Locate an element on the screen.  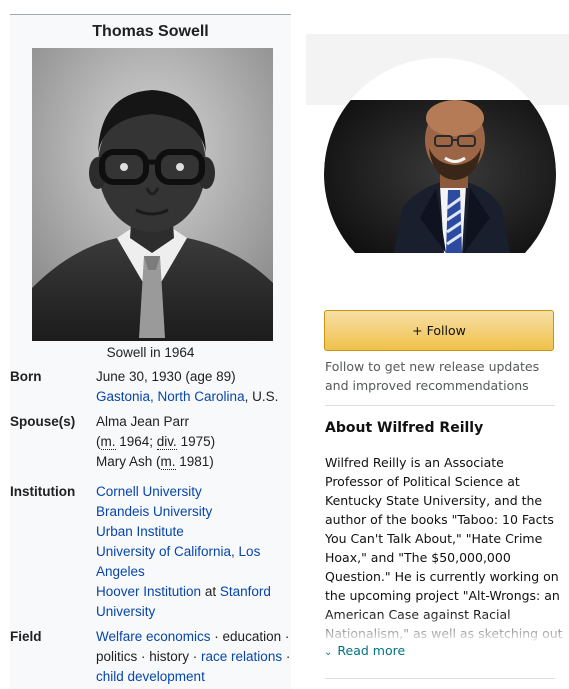
institution-link: Brandeis University is located at coordinates (192, 512).